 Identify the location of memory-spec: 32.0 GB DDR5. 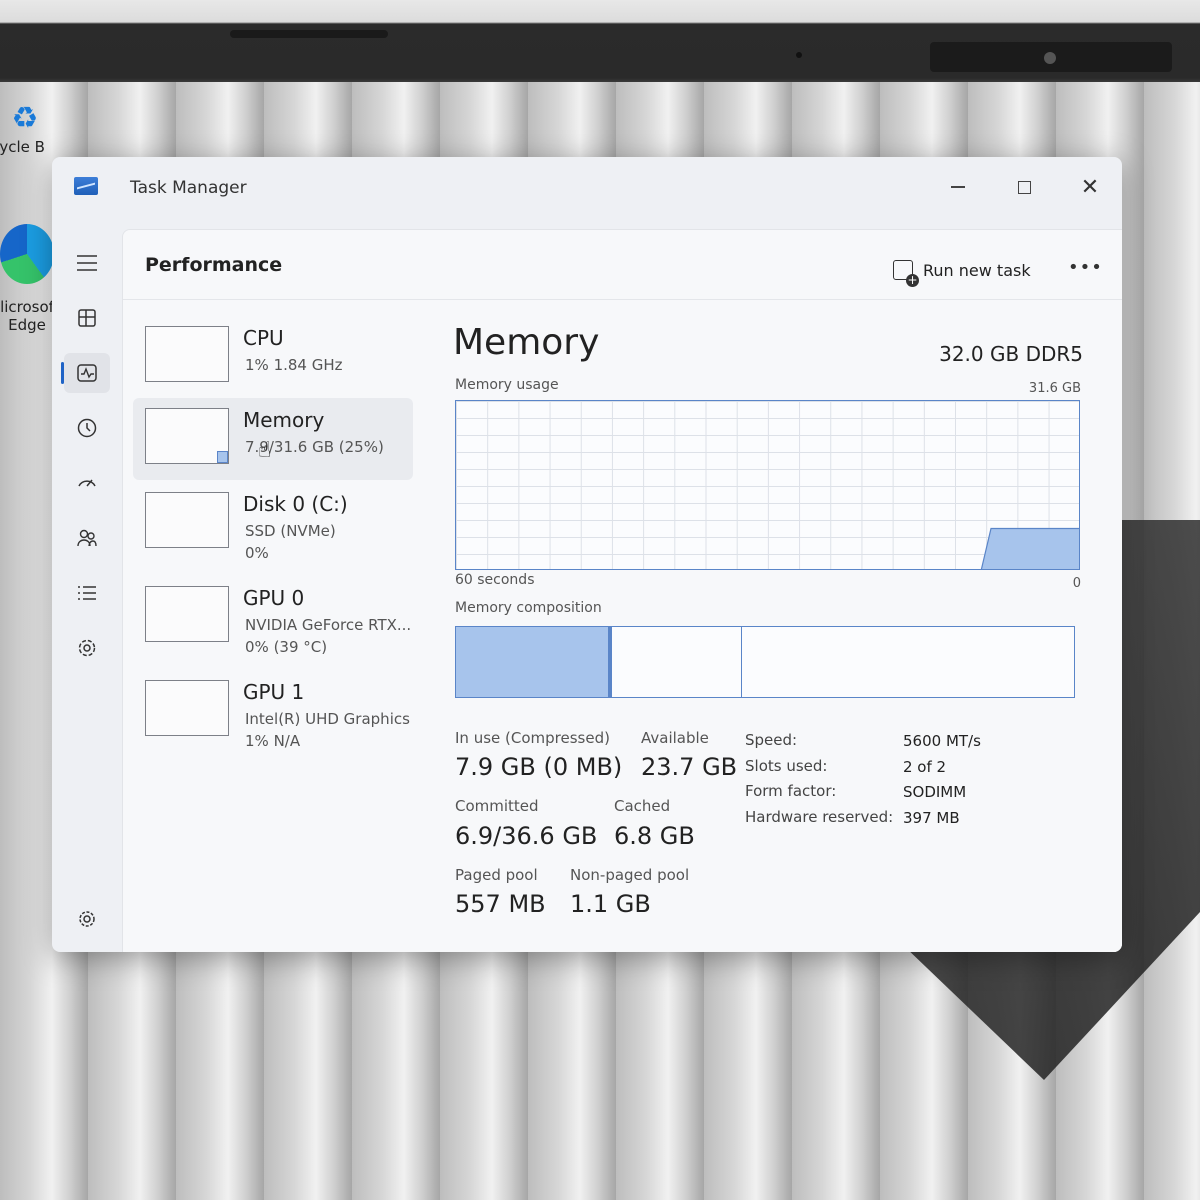
(1011, 354).